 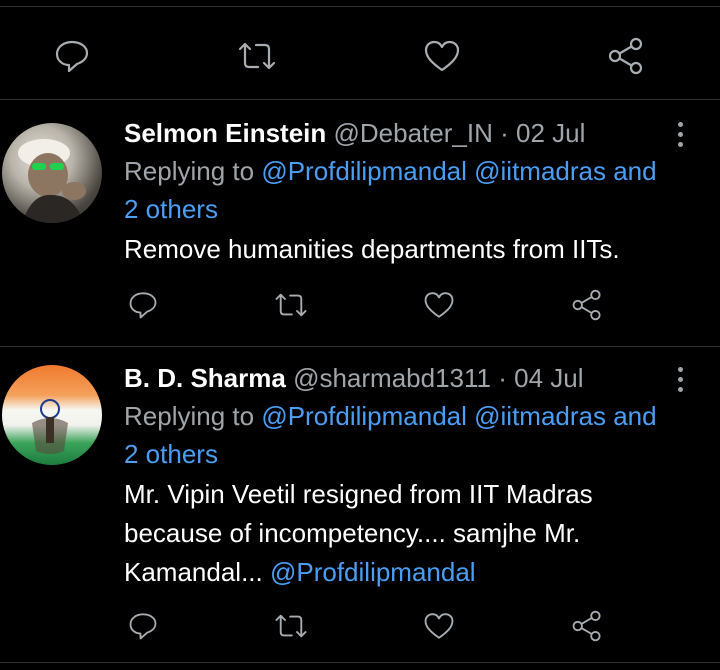 I want to click on tweet-header: B. D. Sharma @sharmabd1311 · 04 Jul, so click(x=412, y=378).